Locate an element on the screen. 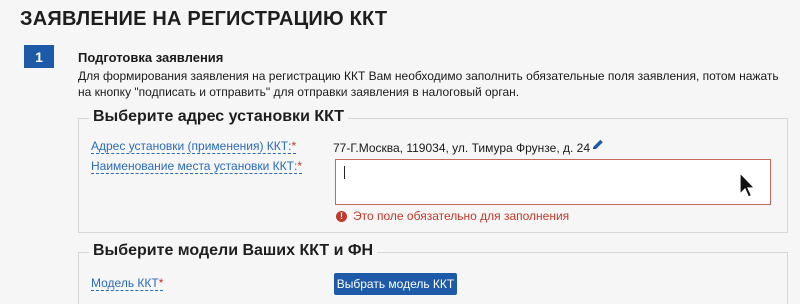 The height and width of the screenshot is (304, 800). mouse-cursor-icon is located at coordinates (747, 185).